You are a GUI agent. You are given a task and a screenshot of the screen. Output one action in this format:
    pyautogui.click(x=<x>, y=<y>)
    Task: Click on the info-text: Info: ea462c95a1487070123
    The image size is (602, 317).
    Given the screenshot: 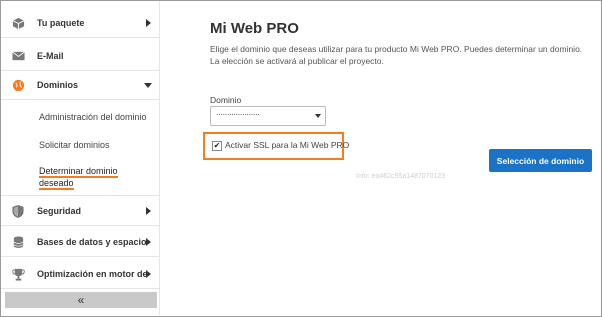 What is the action you would take?
    pyautogui.click(x=401, y=176)
    